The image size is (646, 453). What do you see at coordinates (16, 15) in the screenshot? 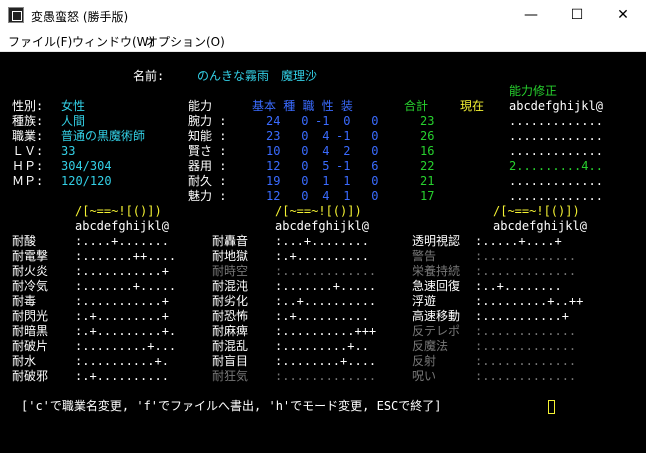
I see `app-icon` at bounding box center [16, 15].